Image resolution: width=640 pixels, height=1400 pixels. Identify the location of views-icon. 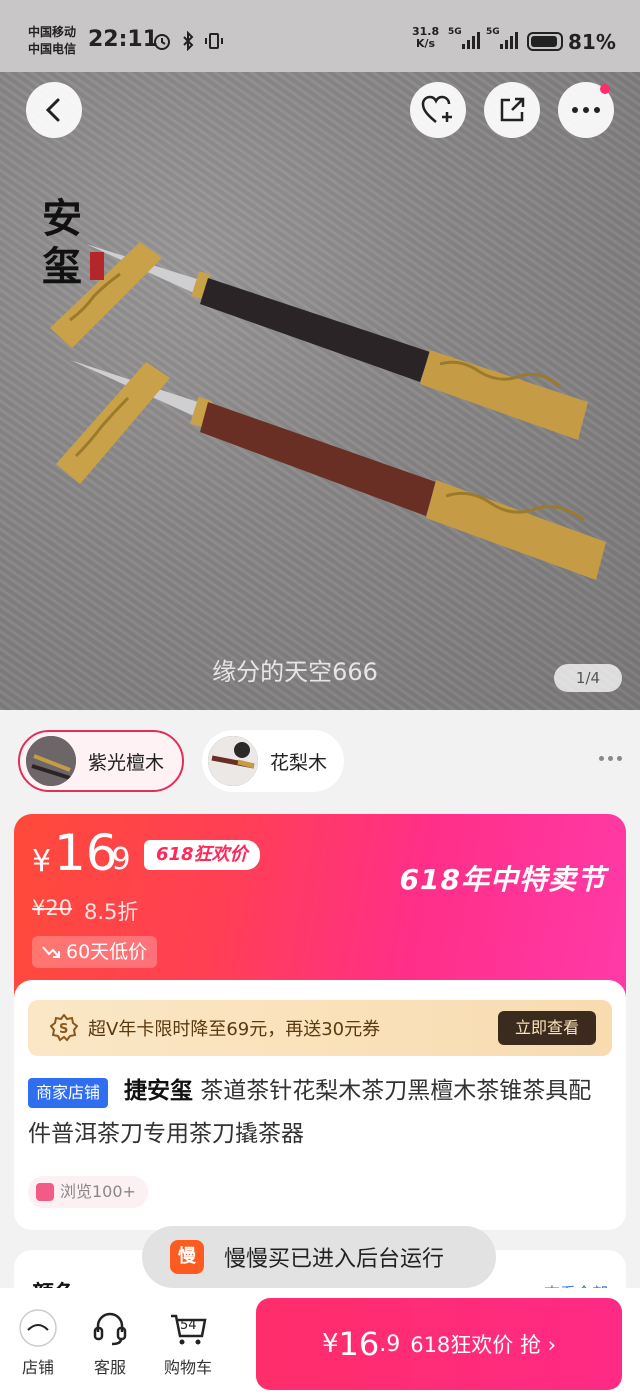
(45, 1192).